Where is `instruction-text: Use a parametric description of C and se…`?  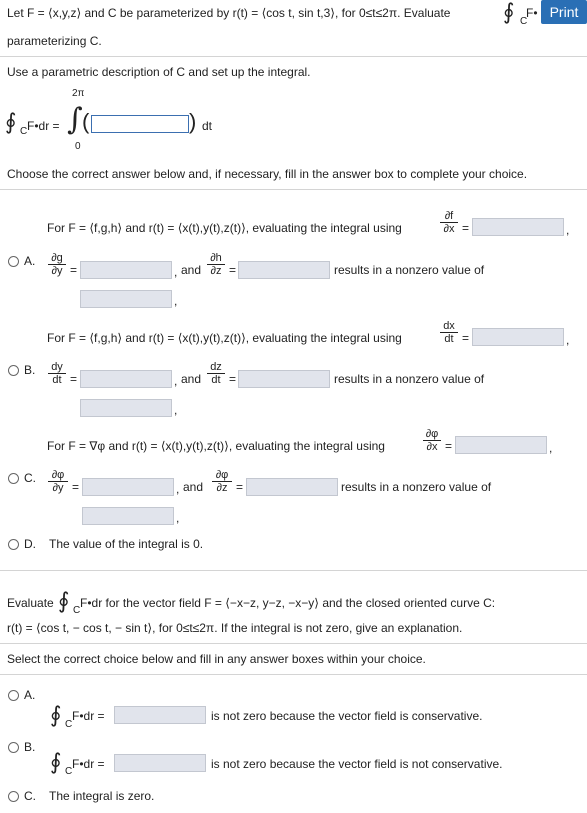 instruction-text: Use a parametric description of C and se… is located at coordinates (159, 72).